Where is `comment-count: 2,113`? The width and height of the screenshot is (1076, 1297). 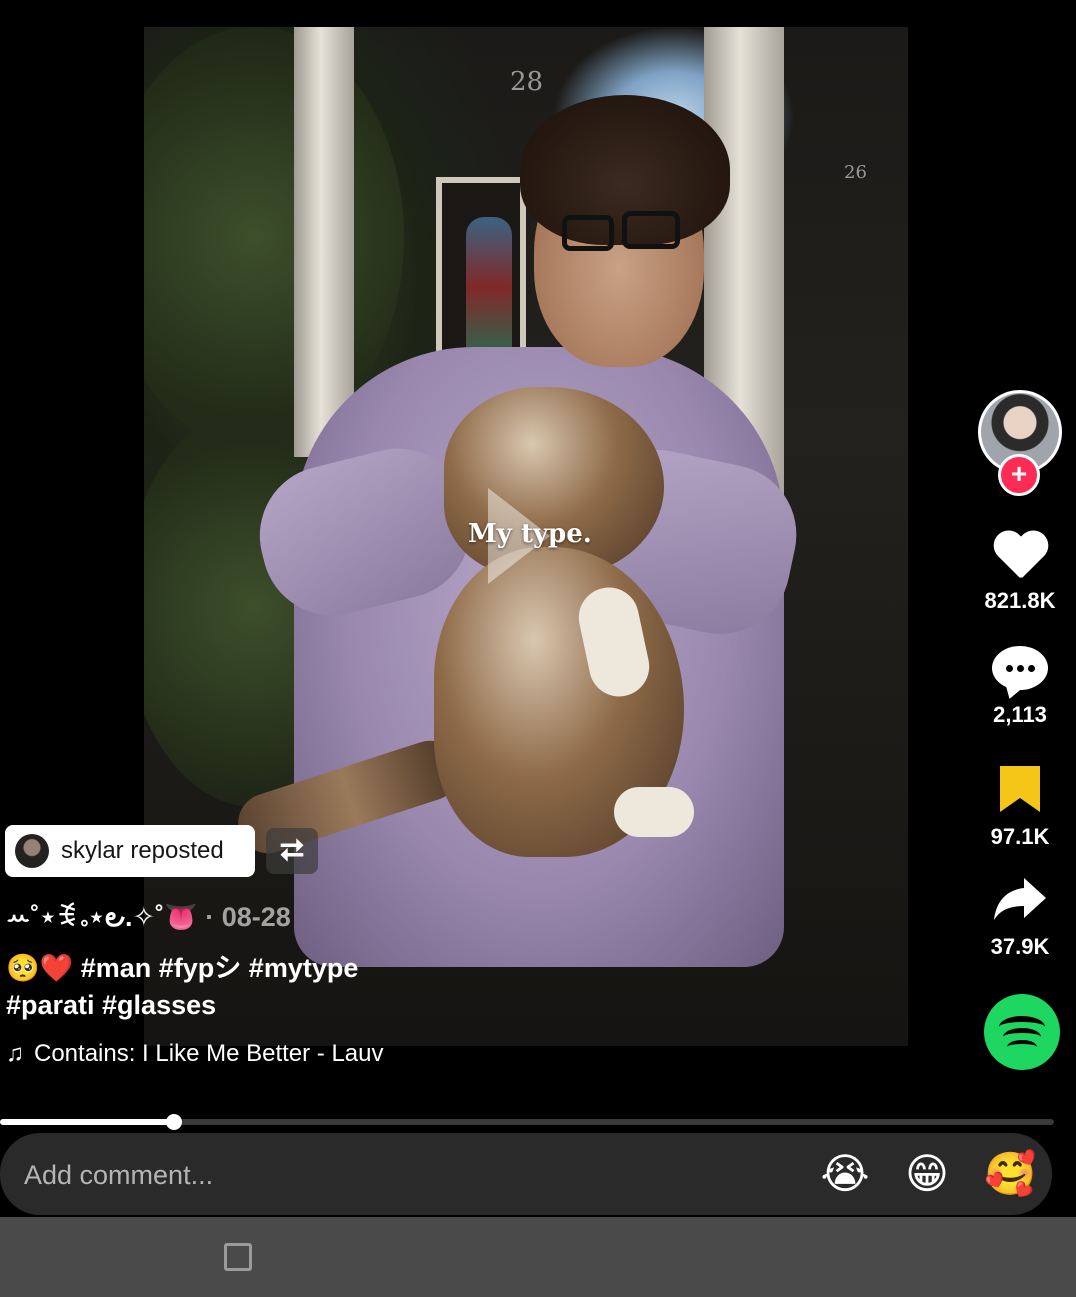 comment-count: 2,113 is located at coordinates (1020, 714).